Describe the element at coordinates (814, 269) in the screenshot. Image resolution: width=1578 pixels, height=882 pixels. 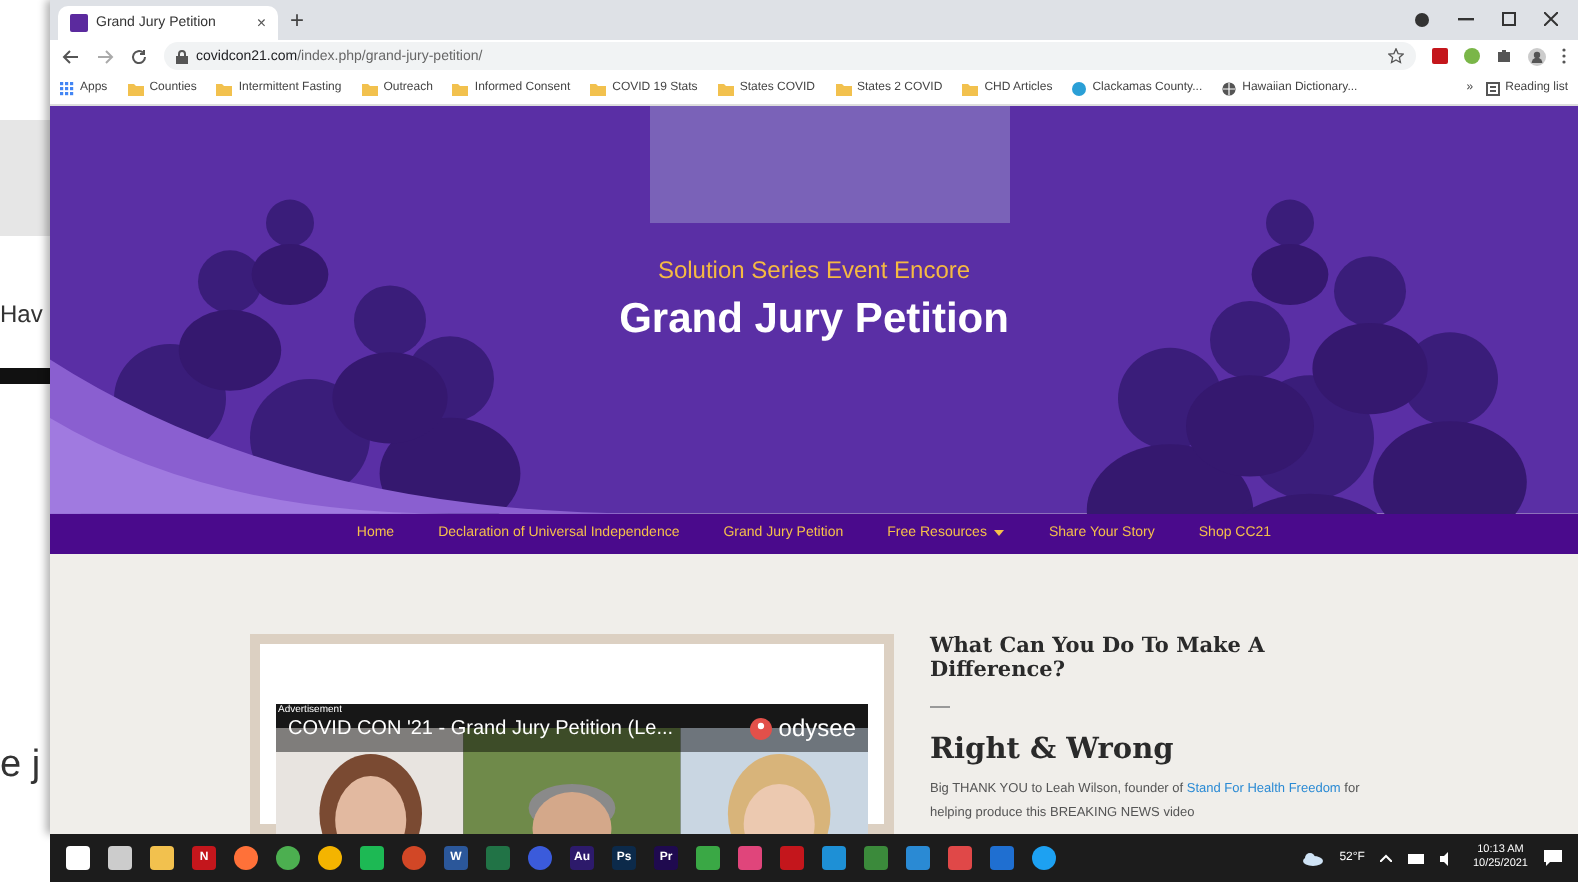
I see `hero-subtitle: Solution Series Event Encore` at that location.